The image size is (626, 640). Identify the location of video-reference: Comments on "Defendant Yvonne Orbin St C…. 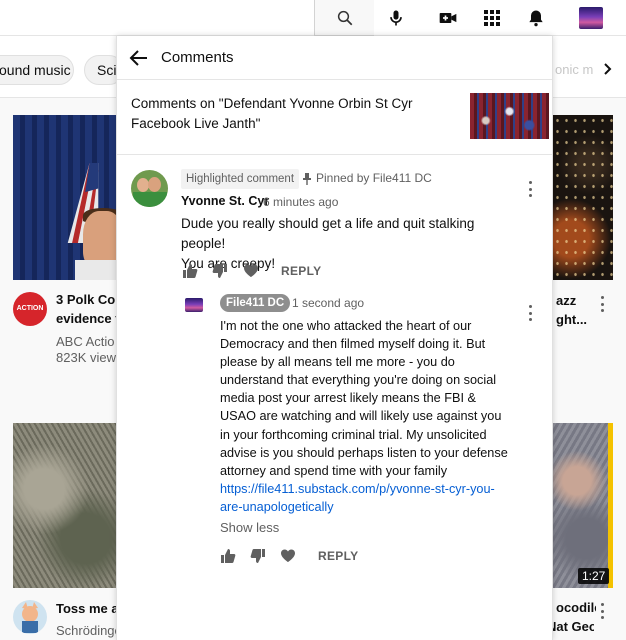
(334, 117).